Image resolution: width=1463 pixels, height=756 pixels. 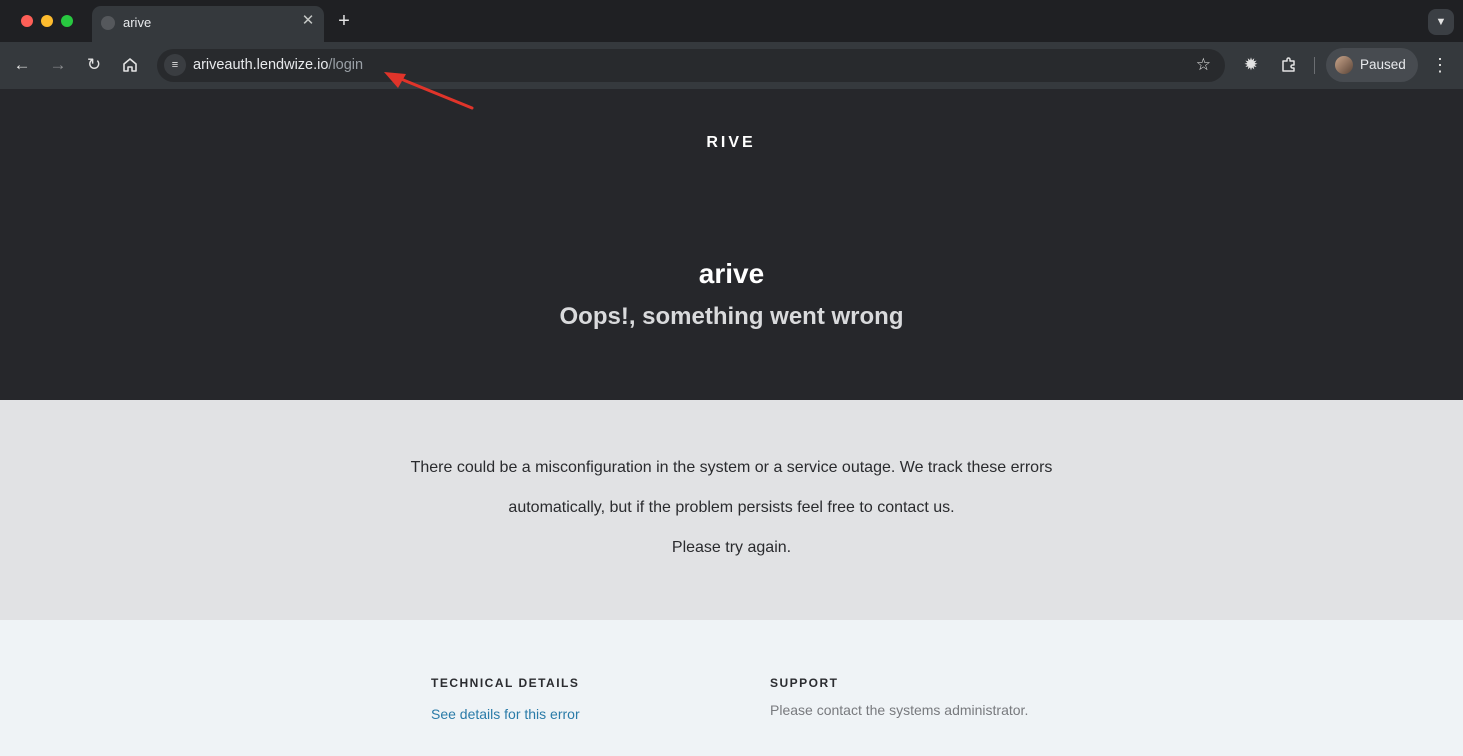 I want to click on window-minimize-button, so click(x=47, y=21).